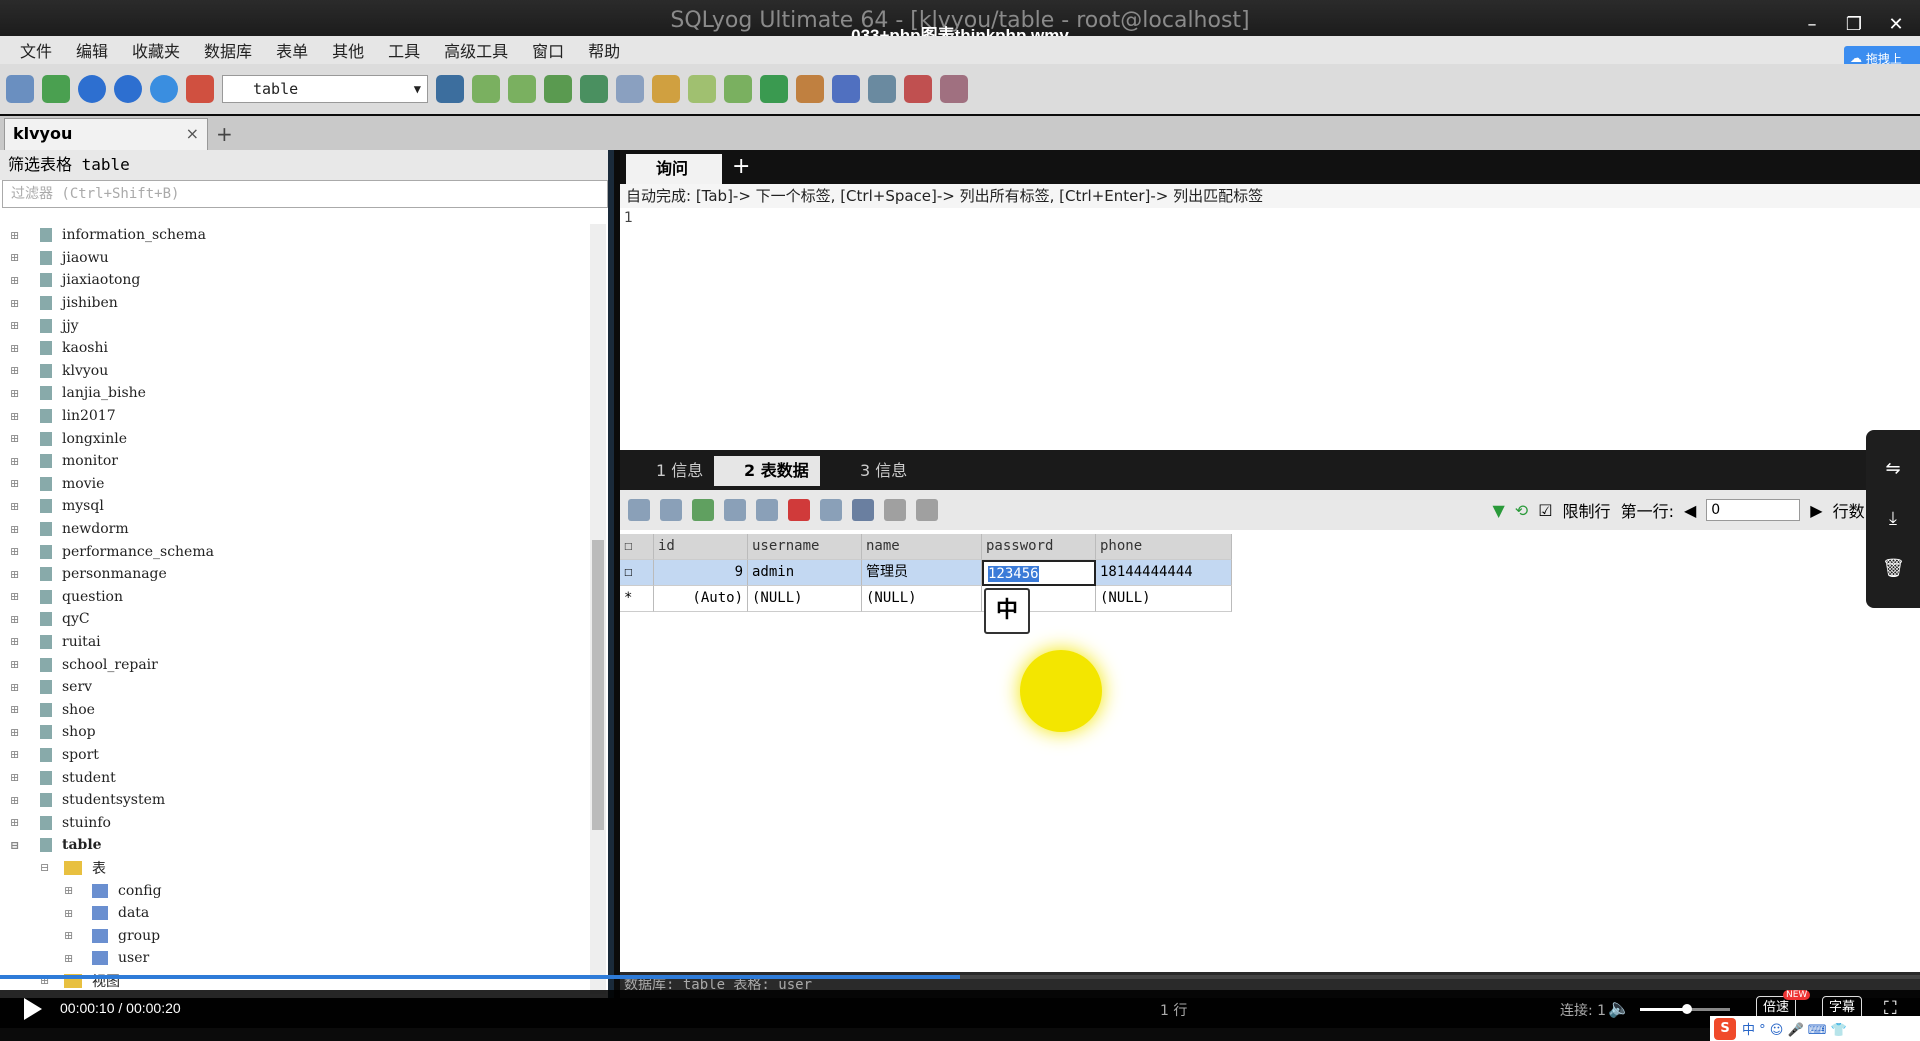  I want to click on menu-tools: 工具, so click(404, 50).